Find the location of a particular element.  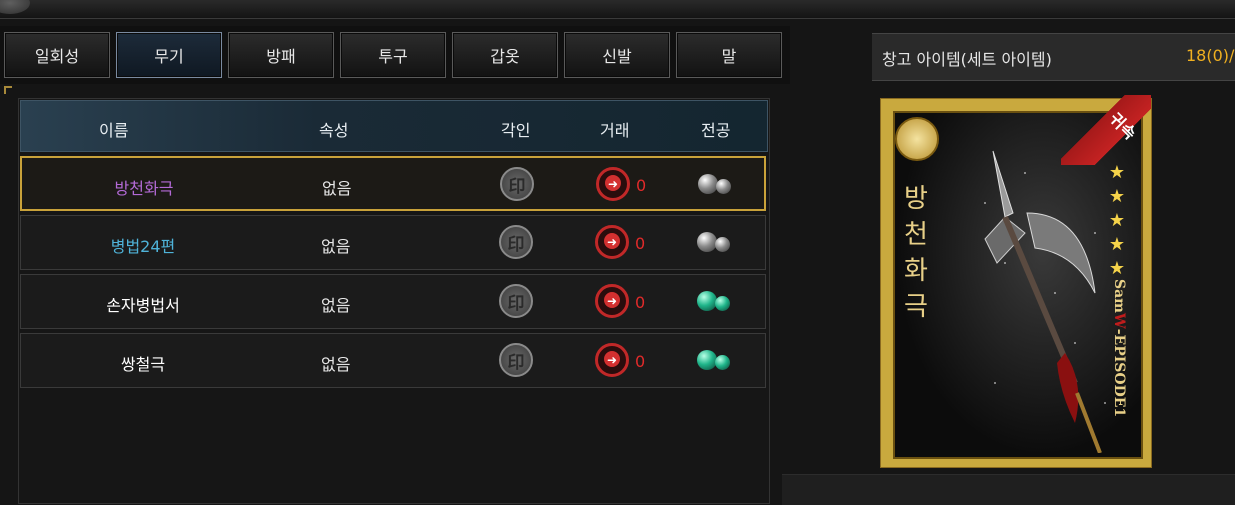

list-header: 이름 속성 각인 거래 전공 is located at coordinates (394, 126).